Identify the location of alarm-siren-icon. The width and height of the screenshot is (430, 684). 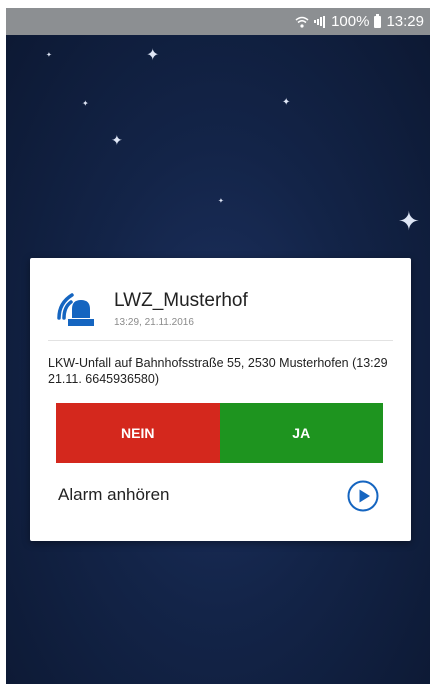
(78, 307).